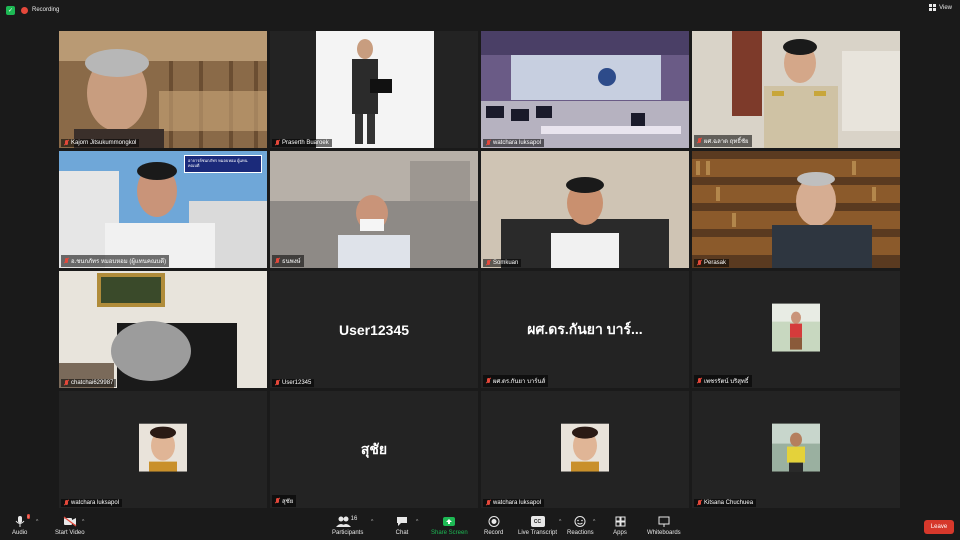 The width and height of the screenshot is (960, 540). What do you see at coordinates (45, 10) in the screenshot?
I see `recording-label: Recording` at bounding box center [45, 10].